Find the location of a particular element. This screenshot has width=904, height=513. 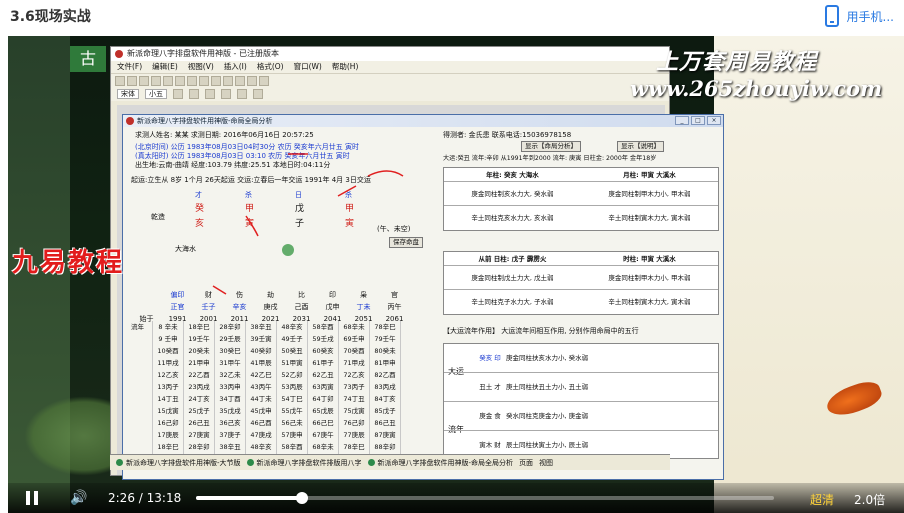

progress-fill is located at coordinates (249, 498).